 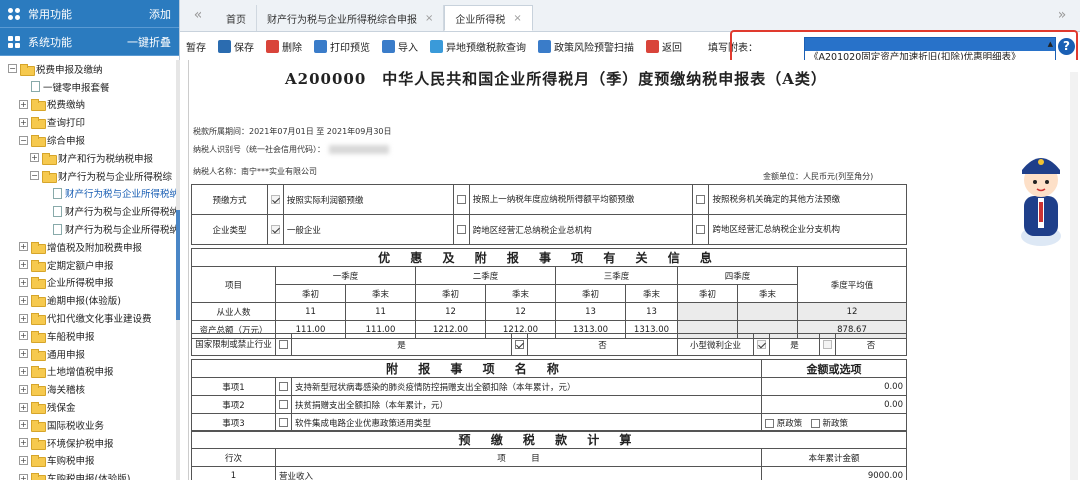 What do you see at coordinates (701, 229) in the screenshot?
I see `type-branch-checkbox` at bounding box center [701, 229].